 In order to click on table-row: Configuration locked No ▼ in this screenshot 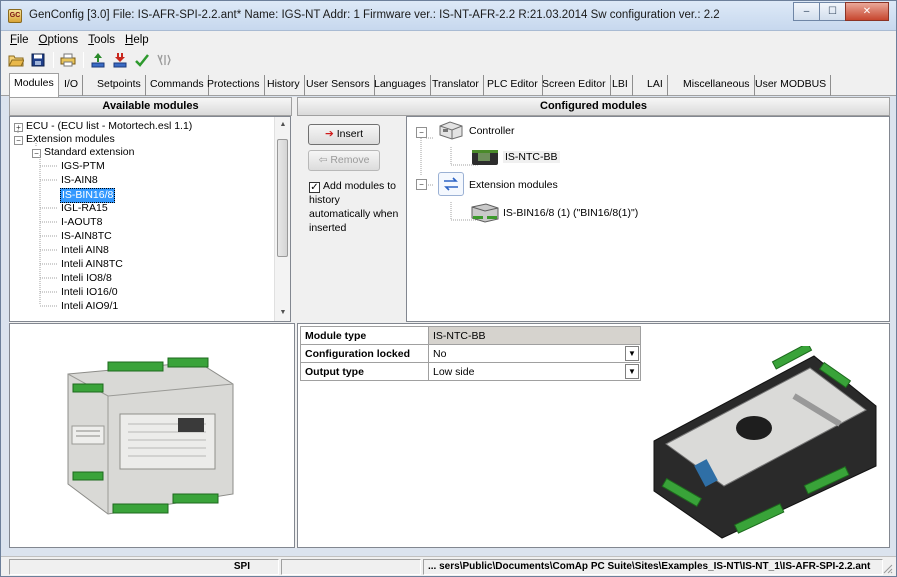, I will do `click(470, 353)`.